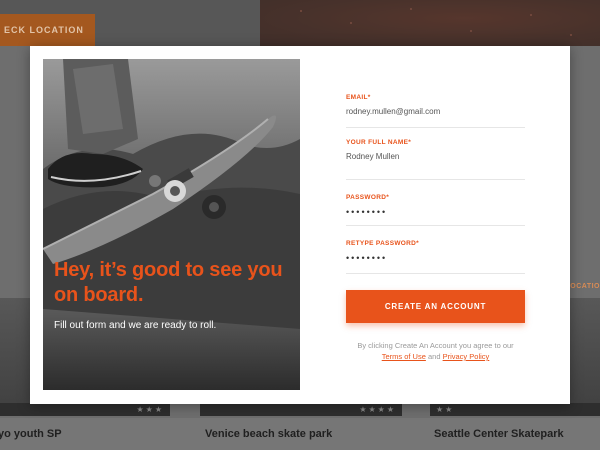 The width and height of the screenshot is (600, 450). What do you see at coordinates (435, 111) in the screenshot?
I see `email-field` at bounding box center [435, 111].